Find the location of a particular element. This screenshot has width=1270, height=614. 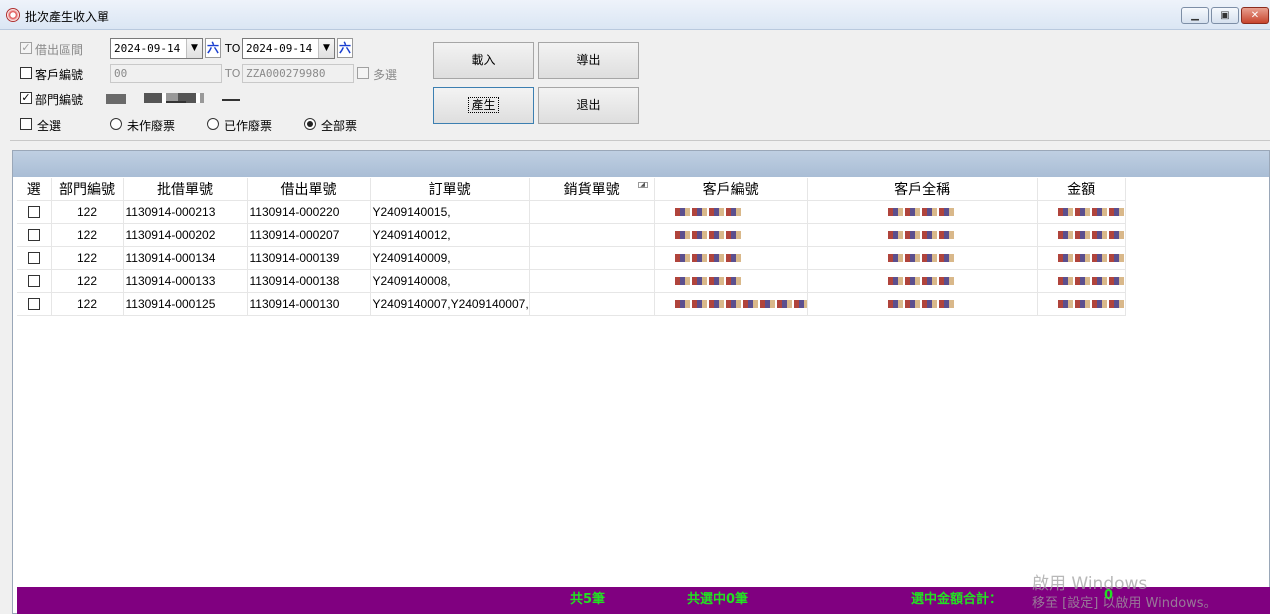

col-customer-name: 客戶全稱 is located at coordinates (922, 189).